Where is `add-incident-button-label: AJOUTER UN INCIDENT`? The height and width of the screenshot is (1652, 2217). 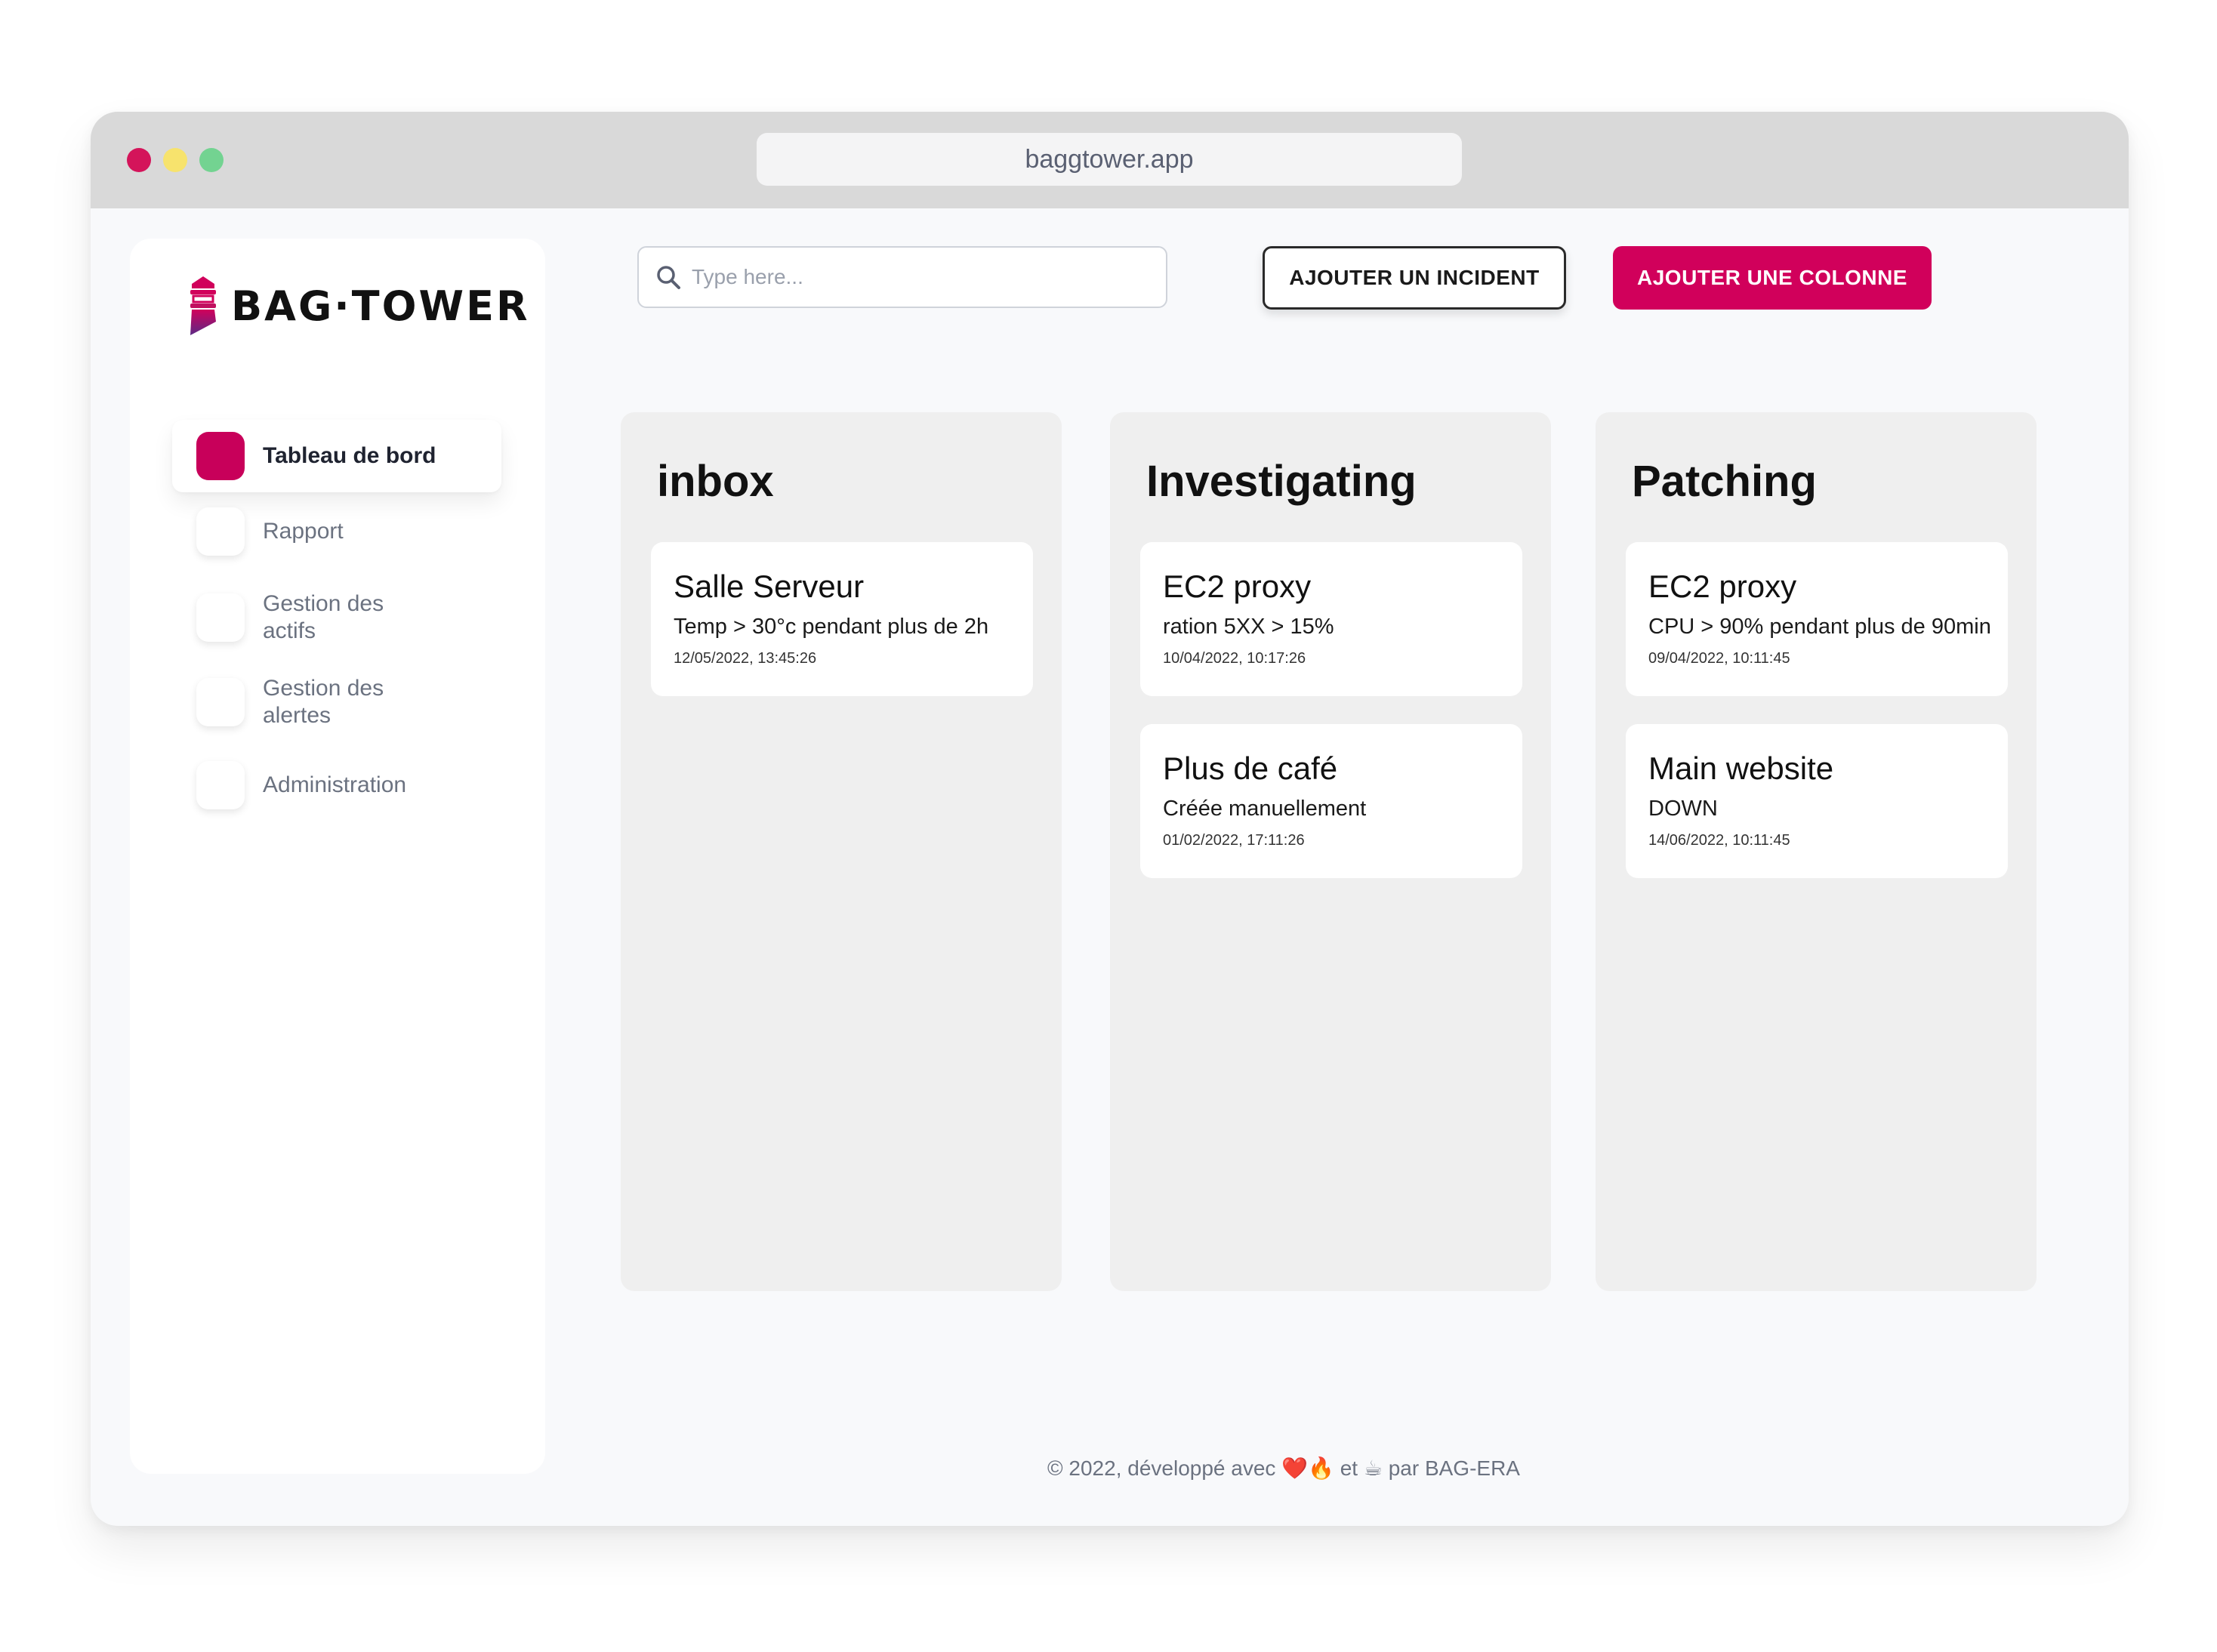
add-incident-button-label: AJOUTER UN INCIDENT is located at coordinates (1414, 278).